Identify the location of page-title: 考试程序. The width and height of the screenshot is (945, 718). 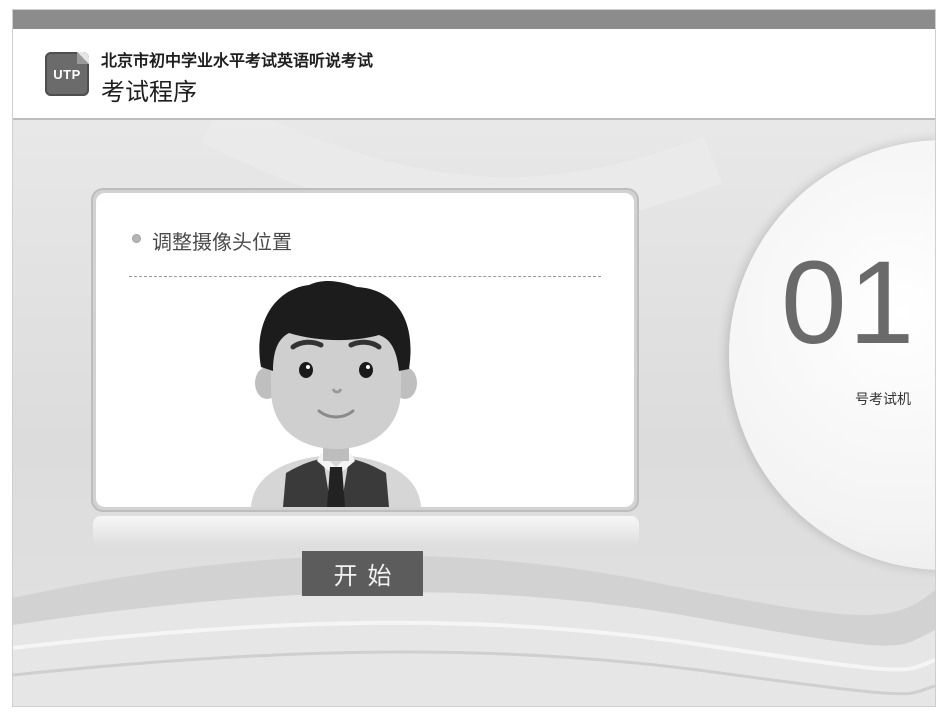
(149, 92).